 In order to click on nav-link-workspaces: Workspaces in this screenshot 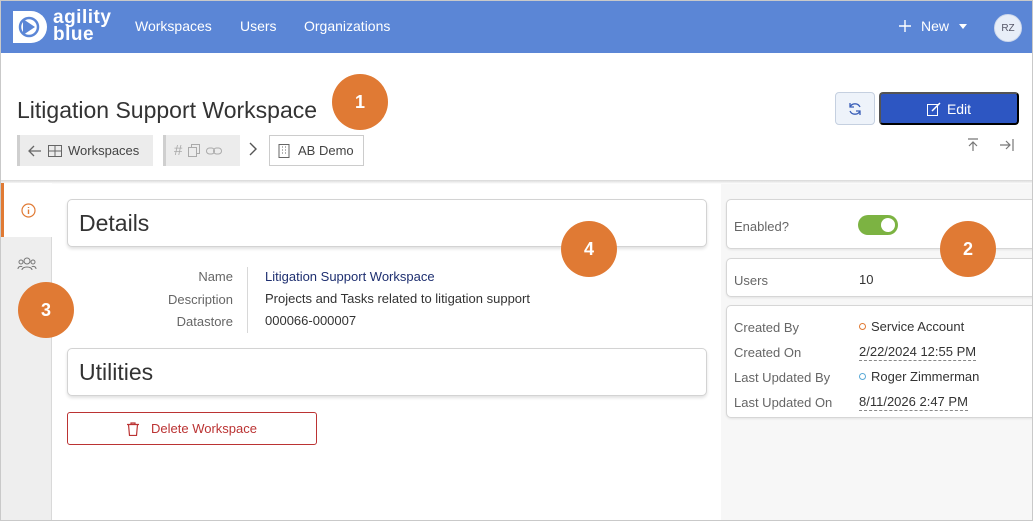, I will do `click(173, 26)`.